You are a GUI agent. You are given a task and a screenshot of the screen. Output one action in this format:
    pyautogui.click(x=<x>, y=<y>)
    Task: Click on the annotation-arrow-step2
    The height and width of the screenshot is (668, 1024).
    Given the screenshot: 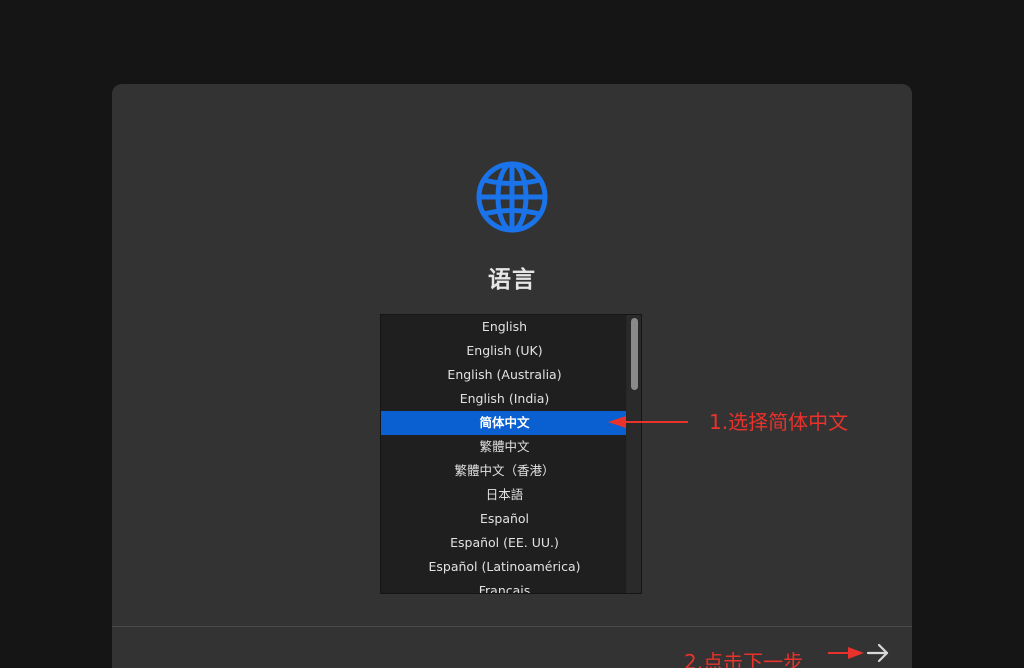 What is the action you would take?
    pyautogui.click(x=846, y=653)
    